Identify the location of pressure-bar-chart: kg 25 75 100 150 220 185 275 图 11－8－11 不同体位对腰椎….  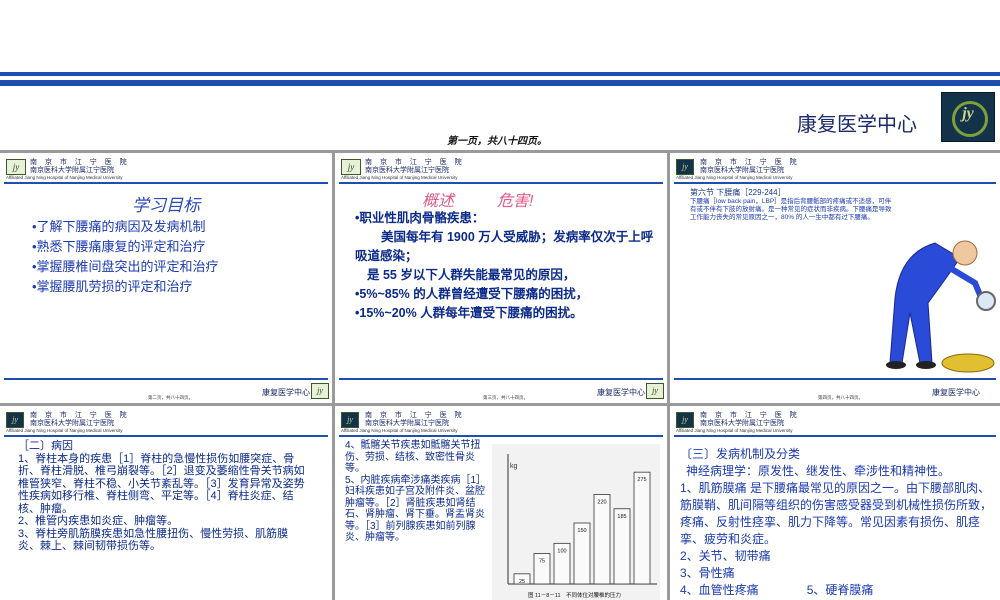
(576, 522).